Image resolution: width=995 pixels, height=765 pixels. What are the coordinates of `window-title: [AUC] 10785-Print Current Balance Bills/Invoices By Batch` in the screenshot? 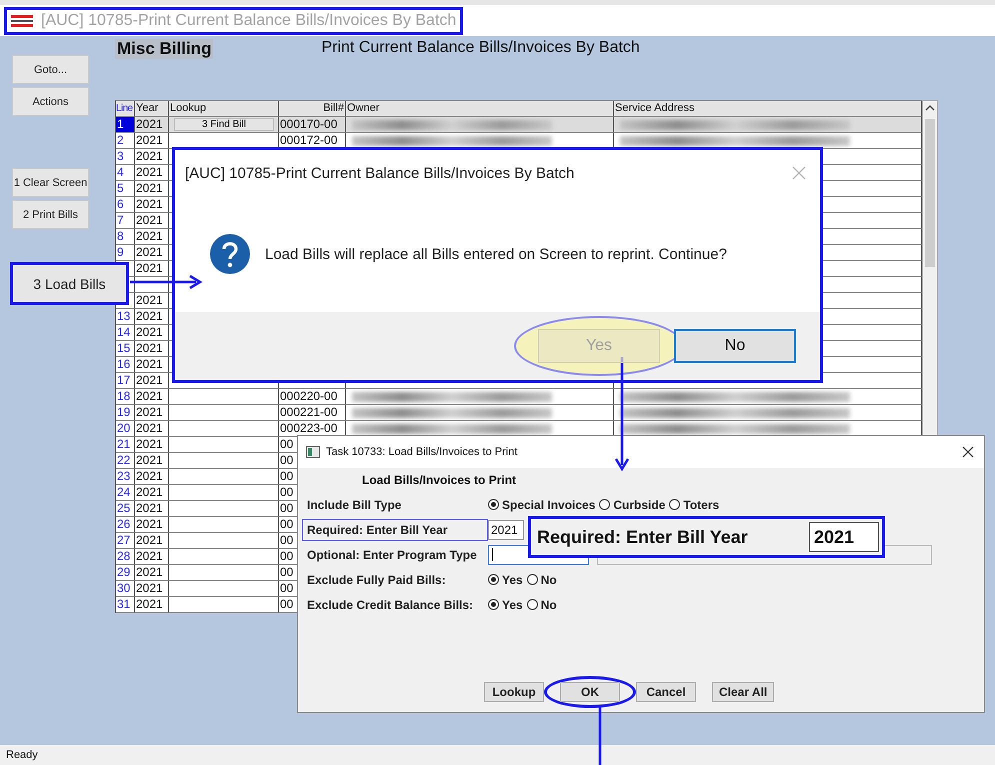 It's located at (248, 21).